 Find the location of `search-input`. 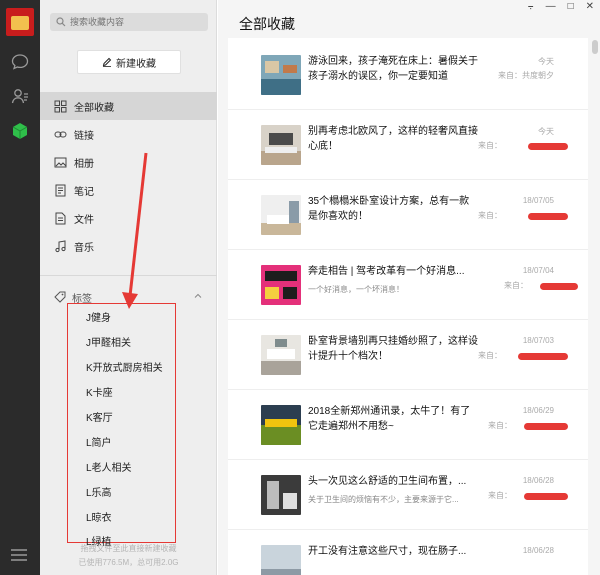

search-input is located at coordinates (135, 22).